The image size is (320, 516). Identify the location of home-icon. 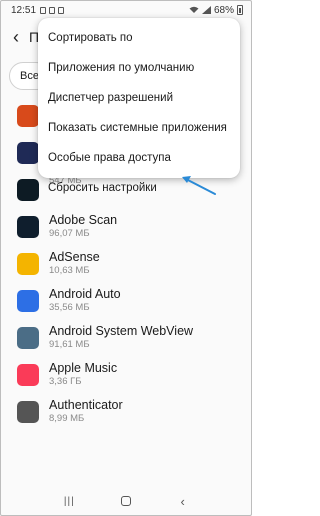
(125, 501).